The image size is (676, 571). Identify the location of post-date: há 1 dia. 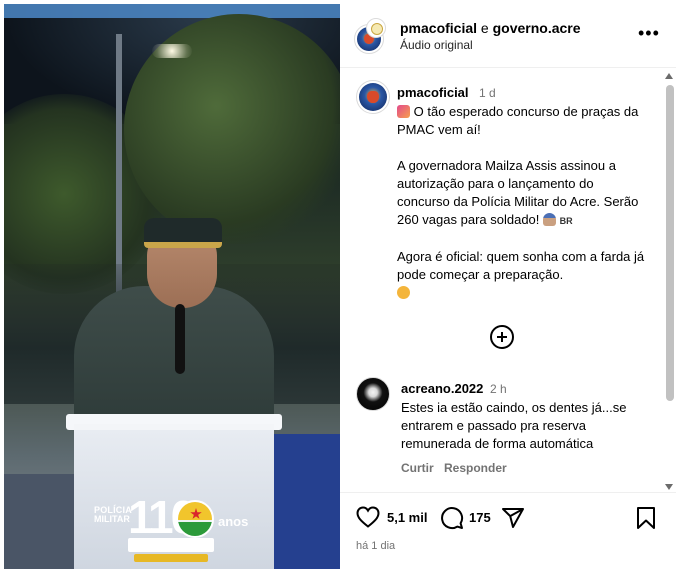
(376, 546).